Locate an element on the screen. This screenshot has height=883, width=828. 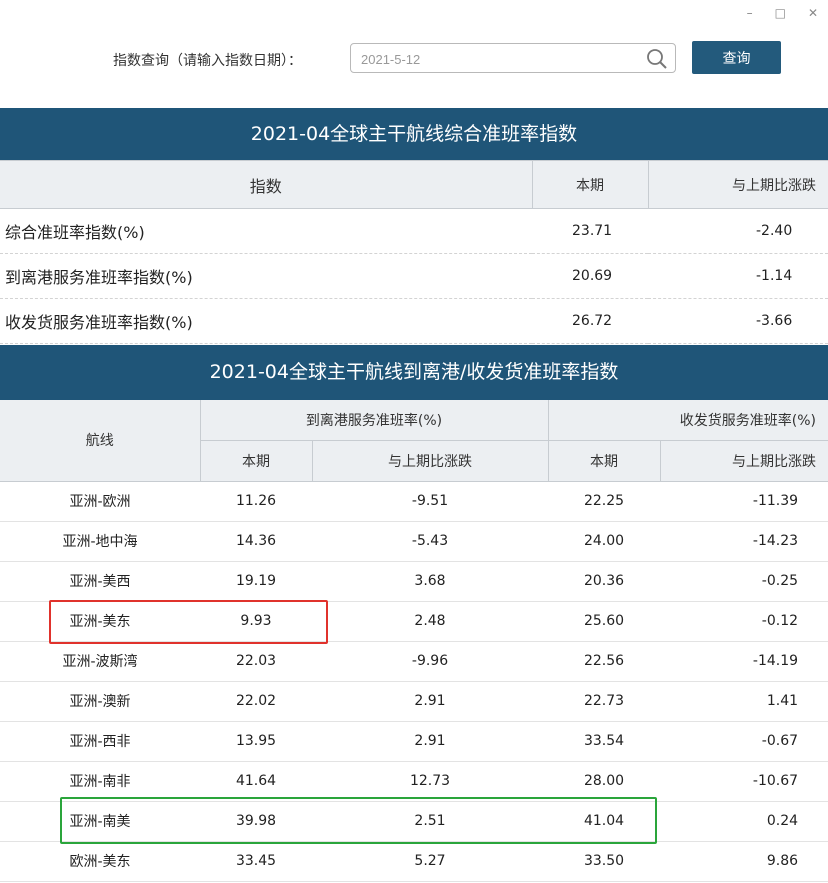
route-name: 亚洲-欧洲 is located at coordinates (100, 501).